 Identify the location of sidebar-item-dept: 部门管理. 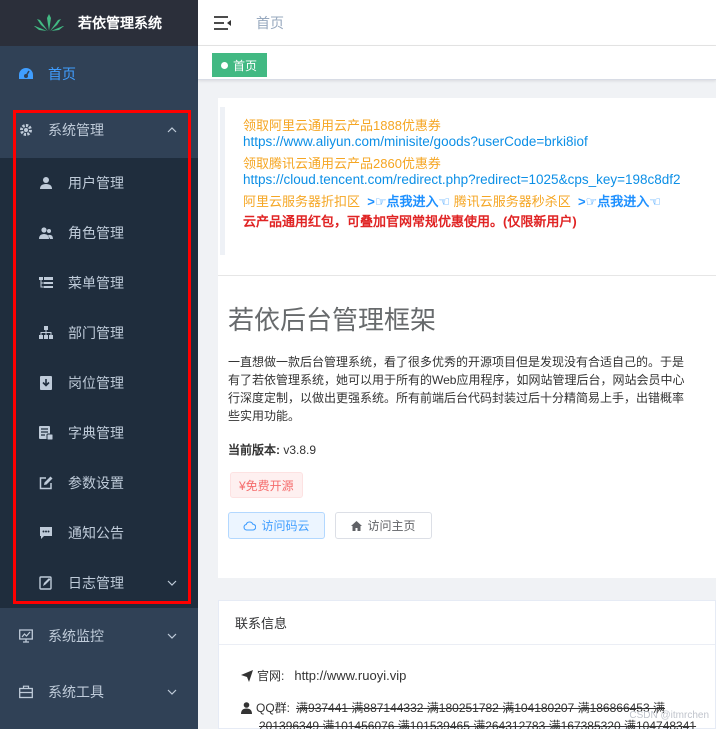
(99, 333).